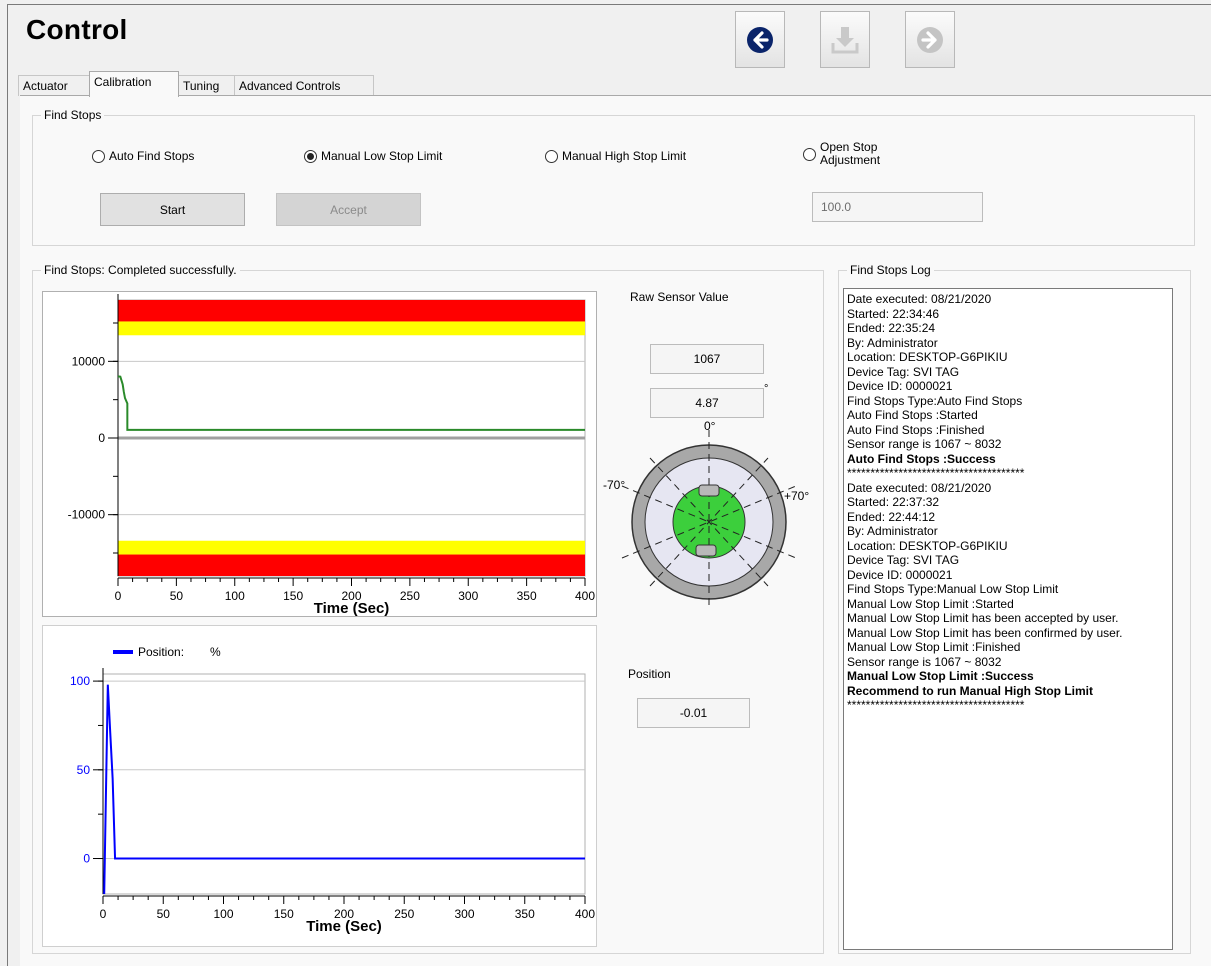 The height and width of the screenshot is (966, 1211). Describe the element at coordinates (77, 29) in the screenshot. I see `page-title: Control` at that location.